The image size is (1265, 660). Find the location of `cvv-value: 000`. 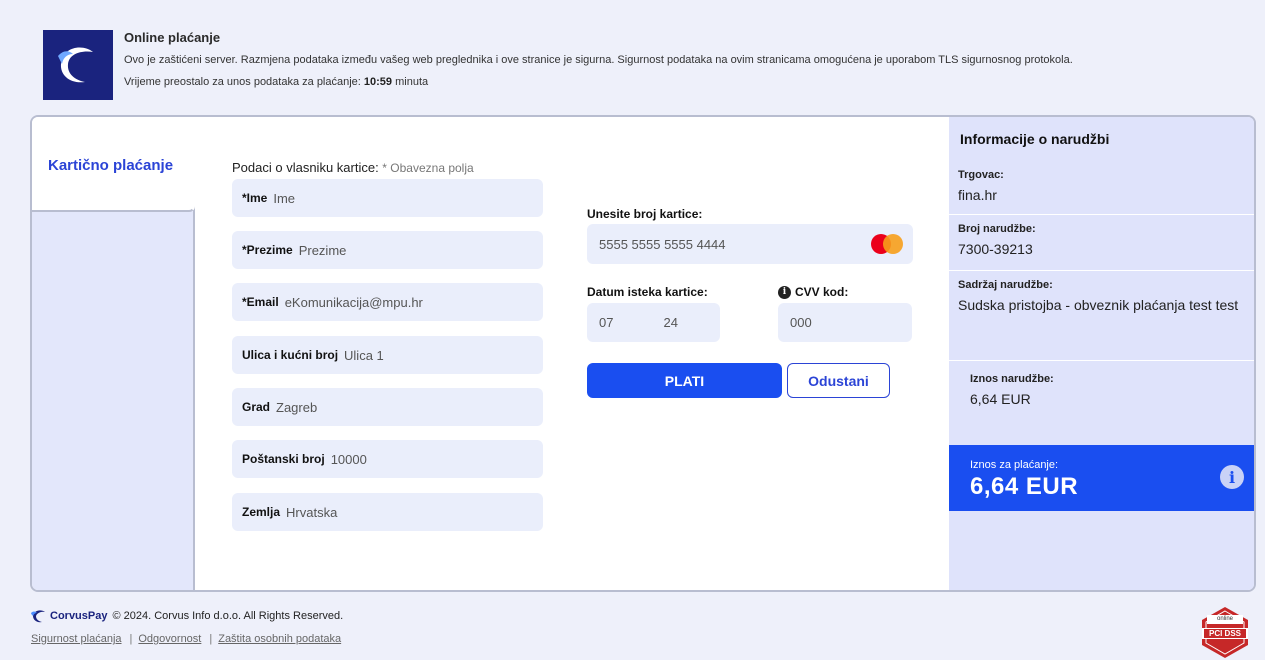

cvv-value: 000 is located at coordinates (801, 322).